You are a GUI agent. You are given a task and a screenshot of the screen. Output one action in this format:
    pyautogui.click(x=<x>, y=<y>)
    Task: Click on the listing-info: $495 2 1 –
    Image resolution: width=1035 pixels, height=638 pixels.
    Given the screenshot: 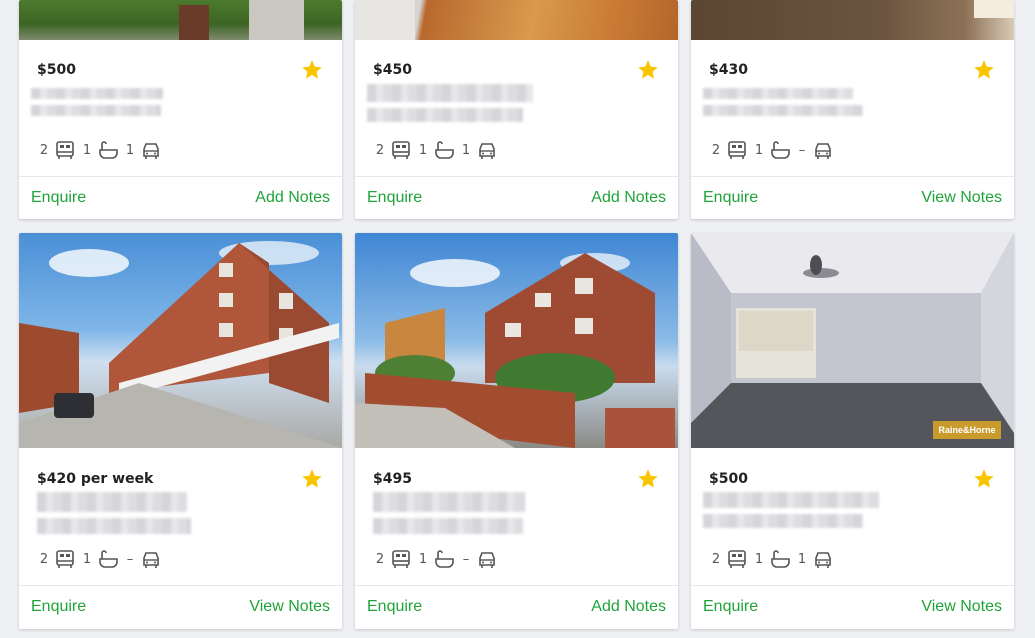 What is the action you would take?
    pyautogui.click(x=516, y=517)
    